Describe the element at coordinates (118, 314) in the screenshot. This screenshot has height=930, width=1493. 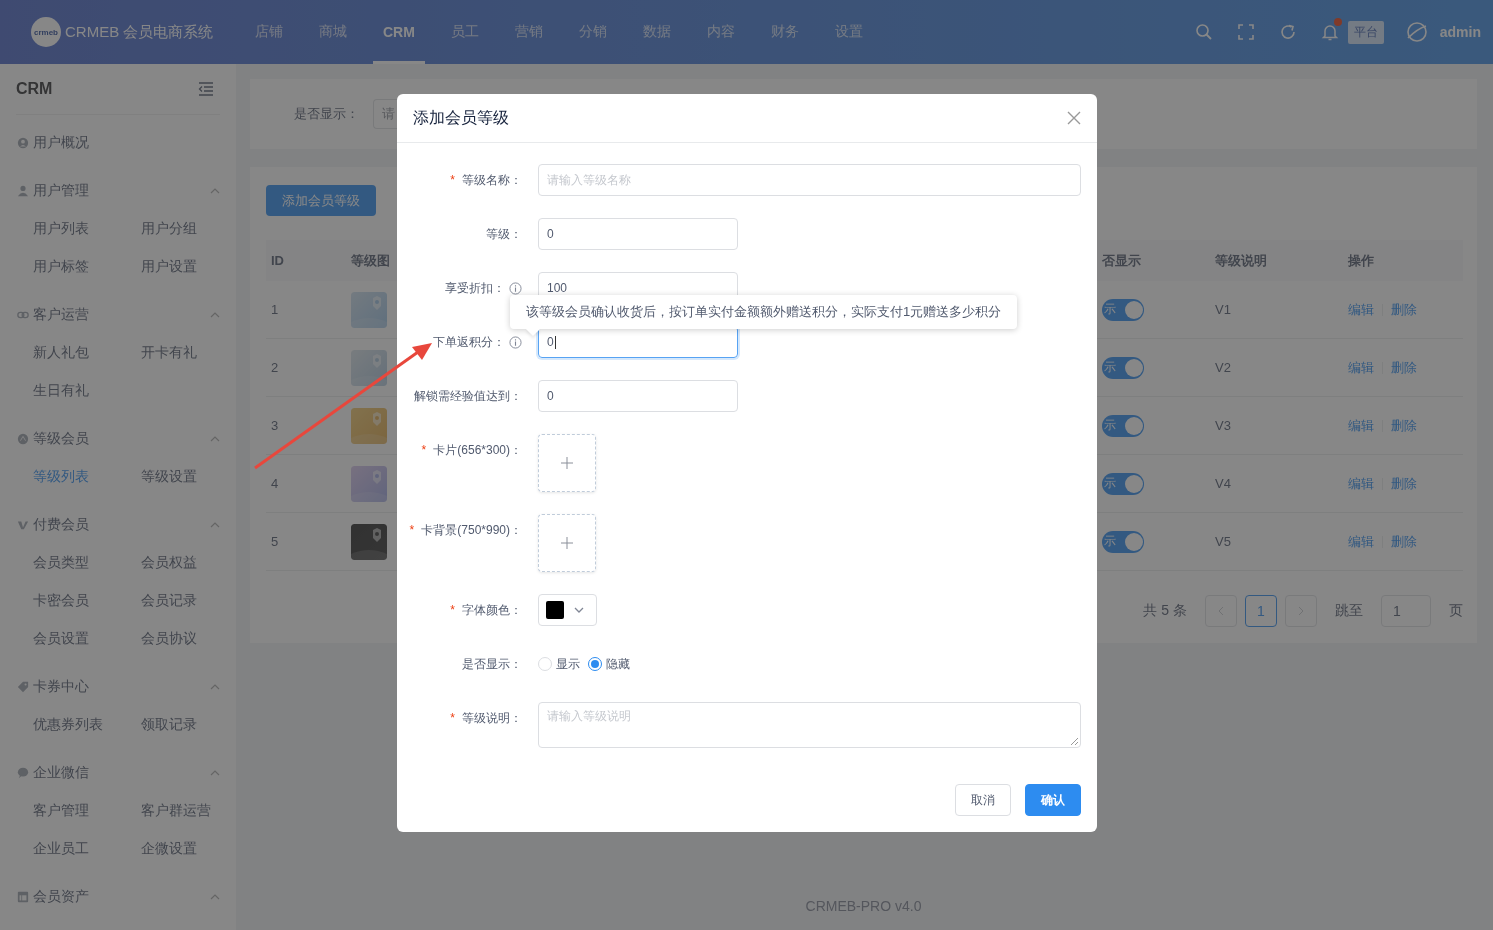
I see `menu-group: 客户运营` at that location.